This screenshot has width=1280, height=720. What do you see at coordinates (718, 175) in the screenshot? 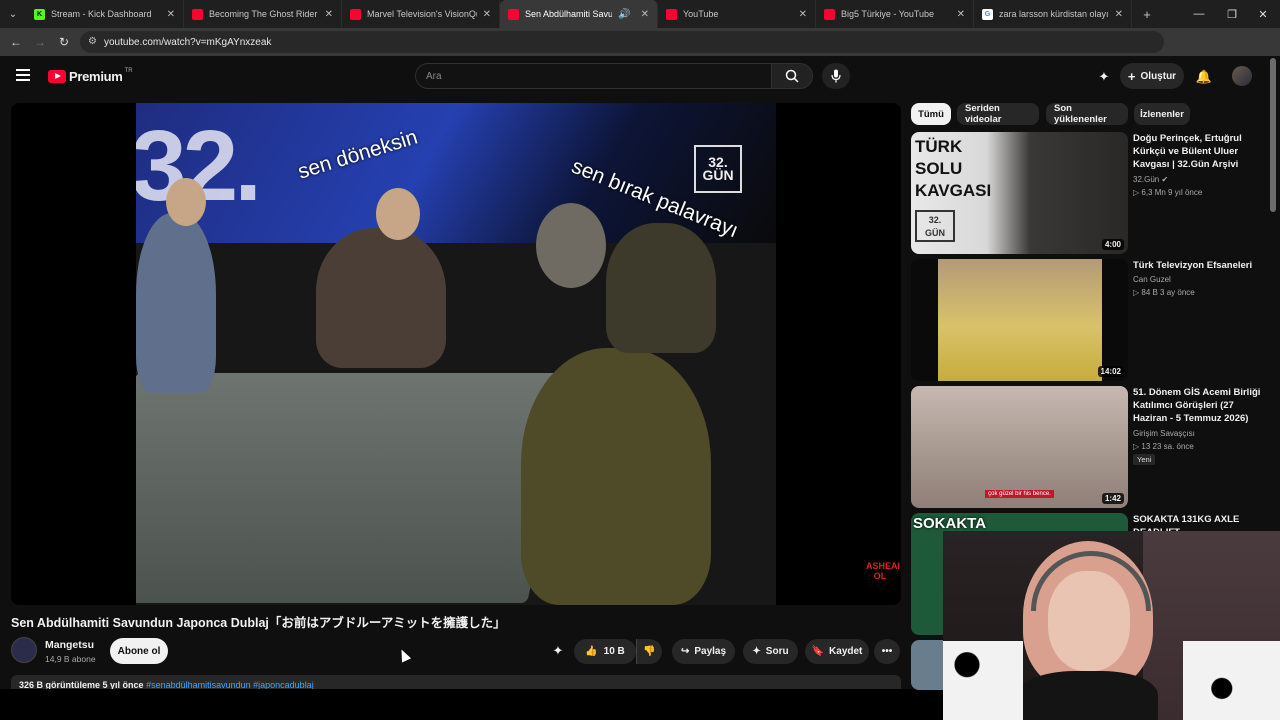
I see `studio-logo-bottom: GÜN` at bounding box center [718, 175].